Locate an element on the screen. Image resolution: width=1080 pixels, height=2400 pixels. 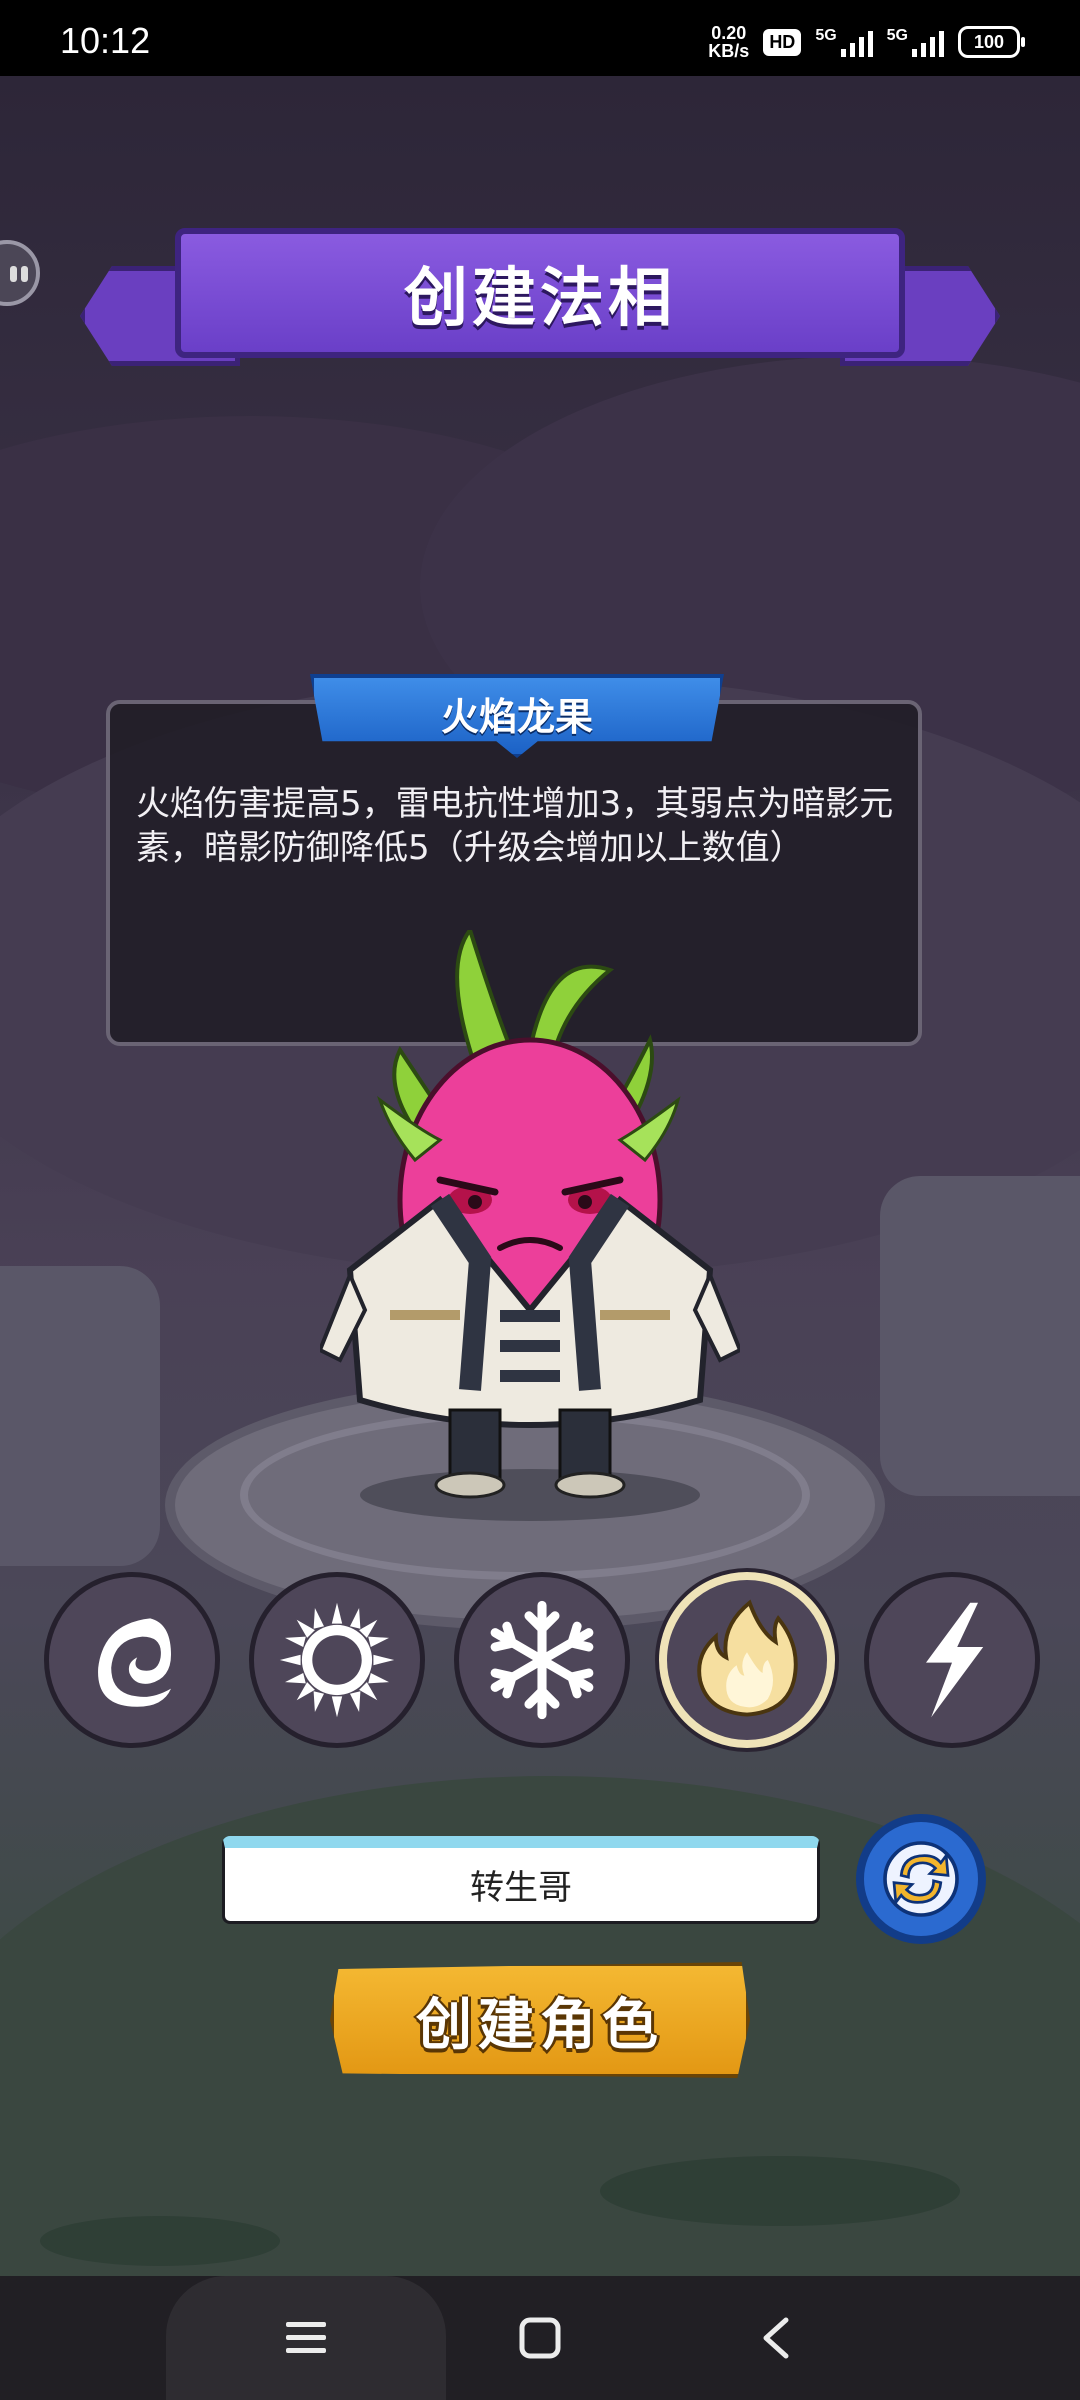
menu-icon is located at coordinates (306, 2337).